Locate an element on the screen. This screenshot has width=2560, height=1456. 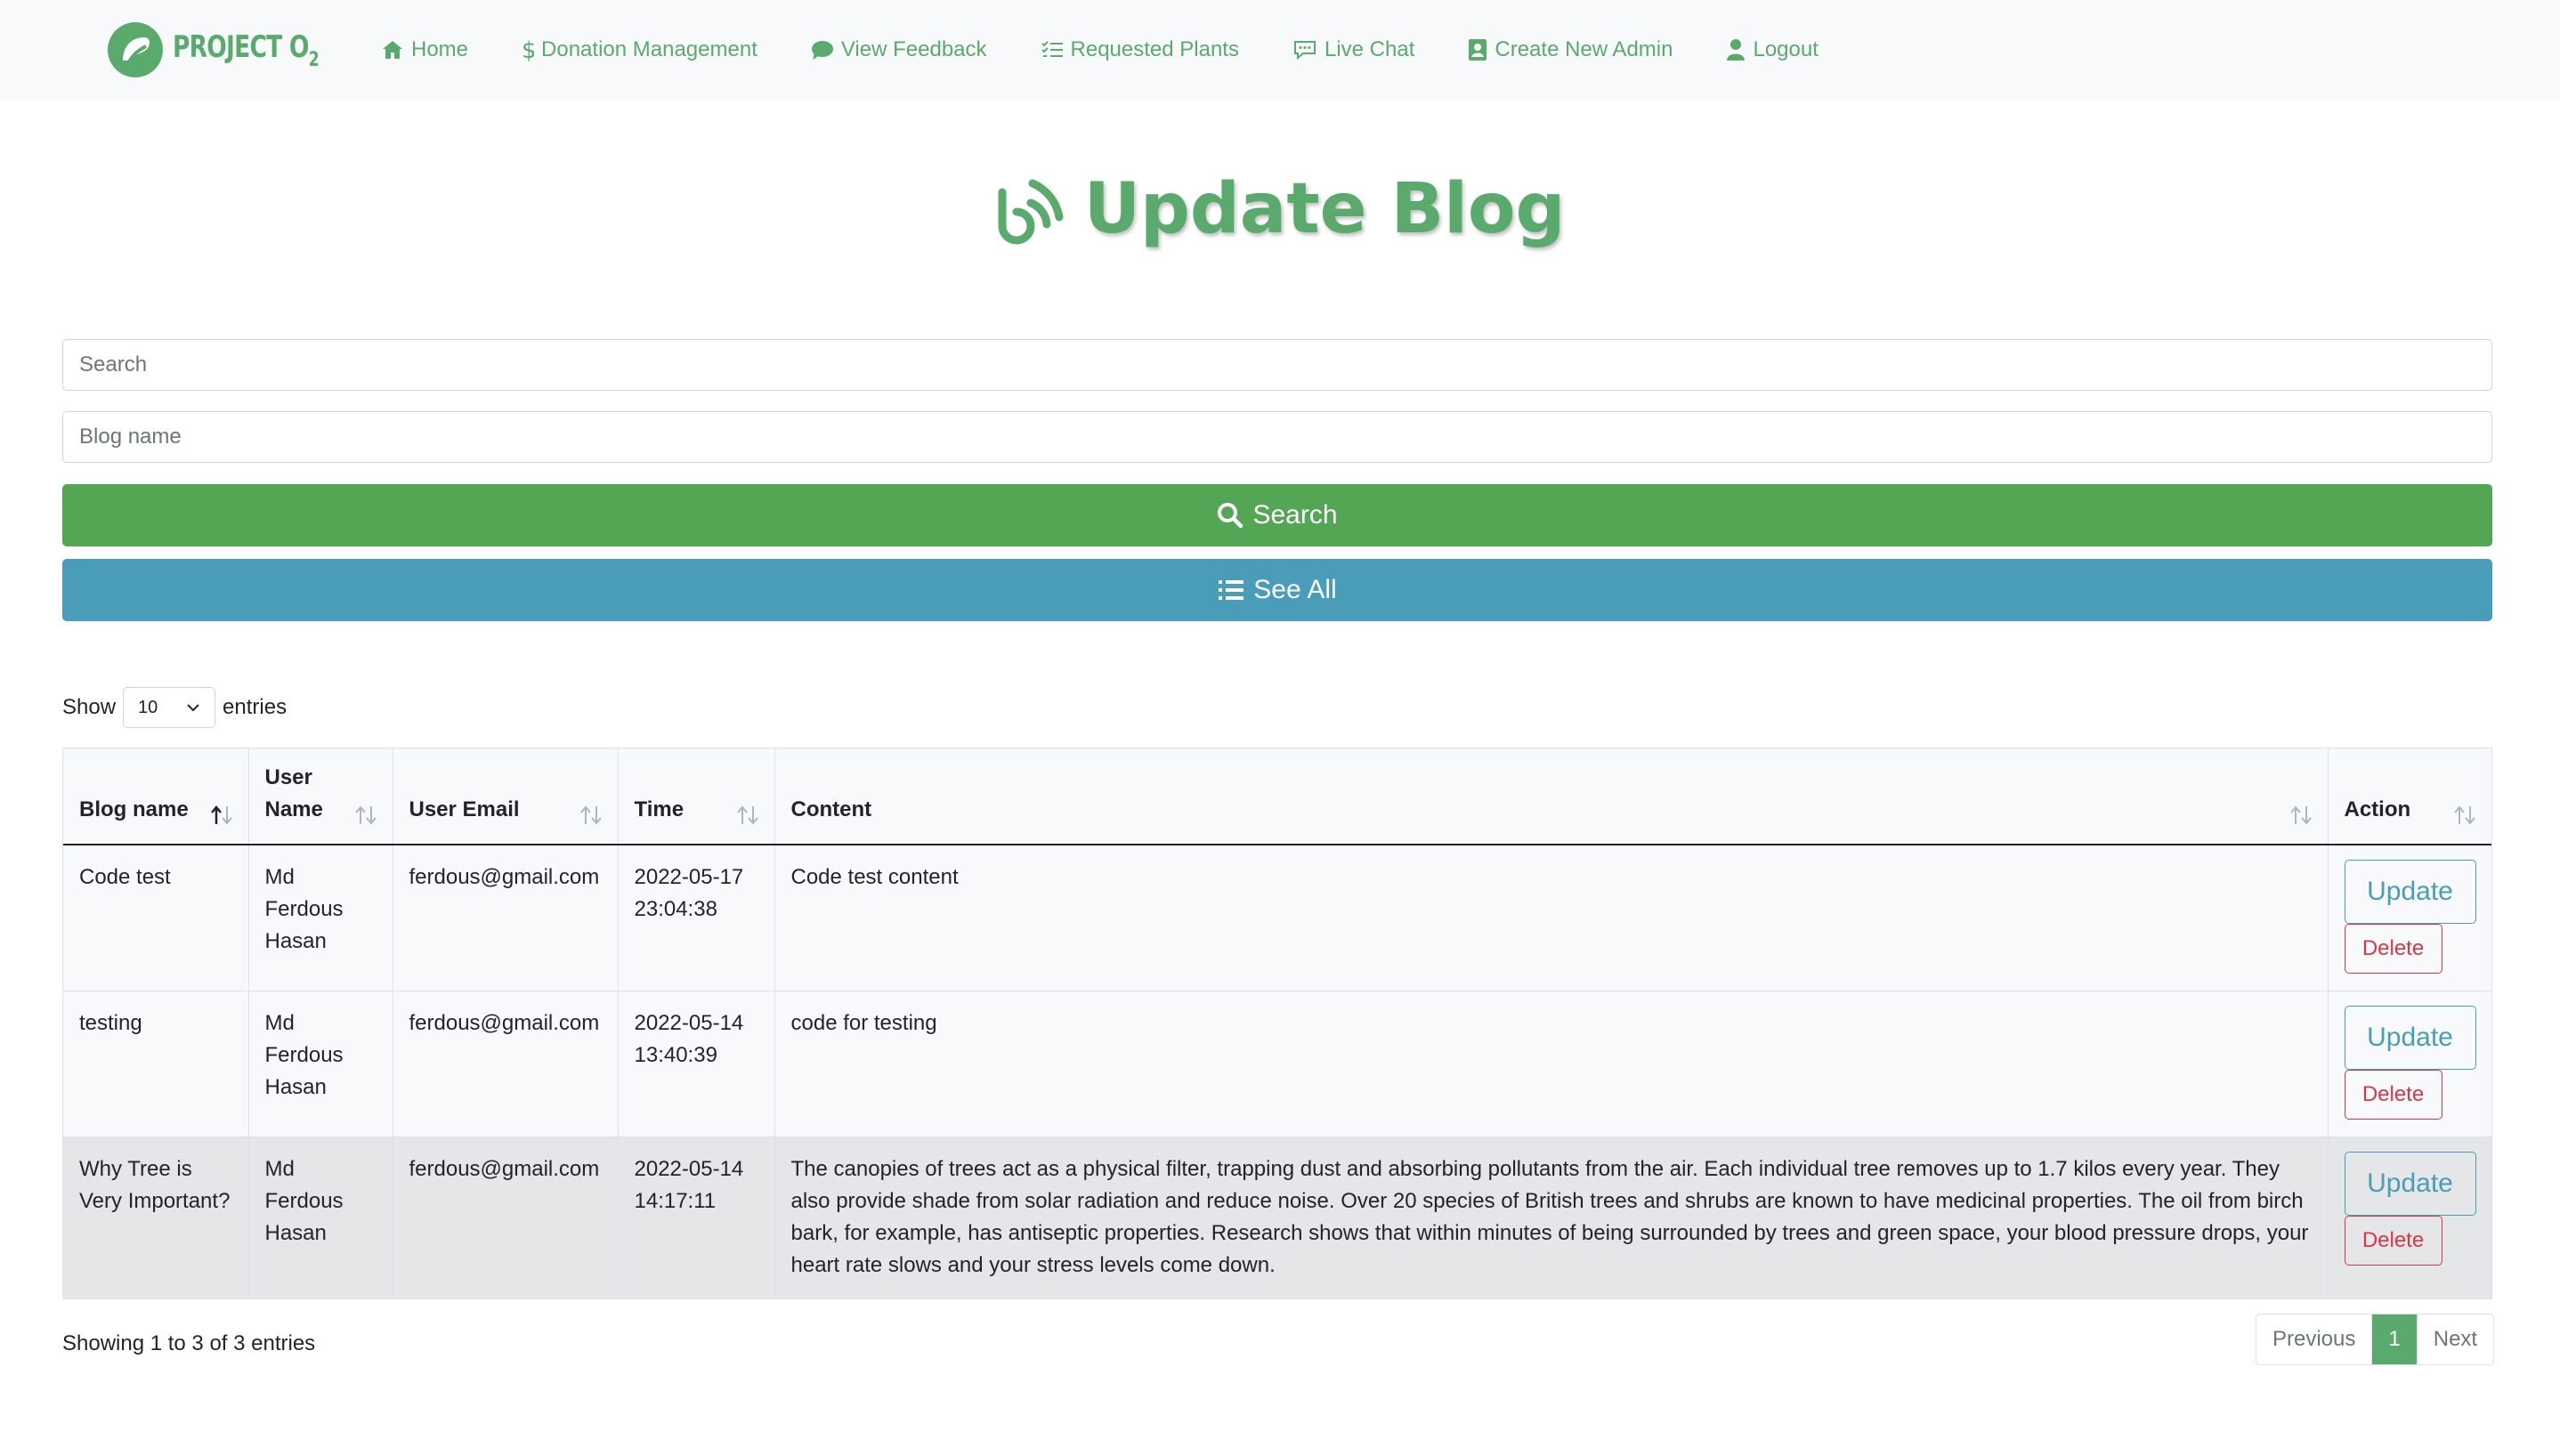
show-entries: Show 10 entries is located at coordinates (175, 707).